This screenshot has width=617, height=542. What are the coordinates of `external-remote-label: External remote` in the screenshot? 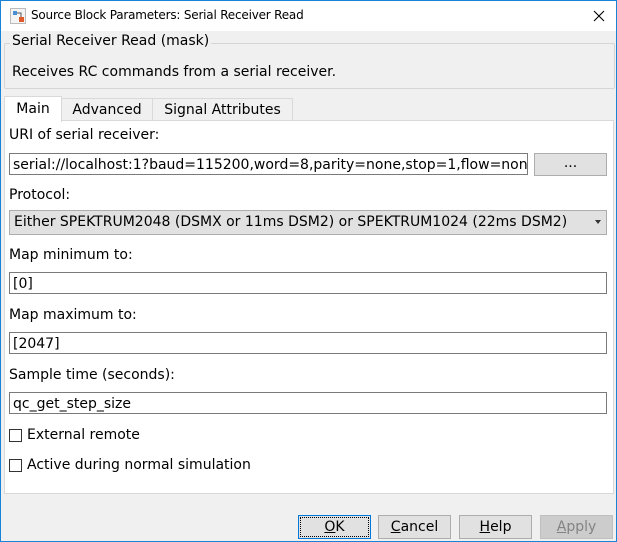 It's located at (83, 435).